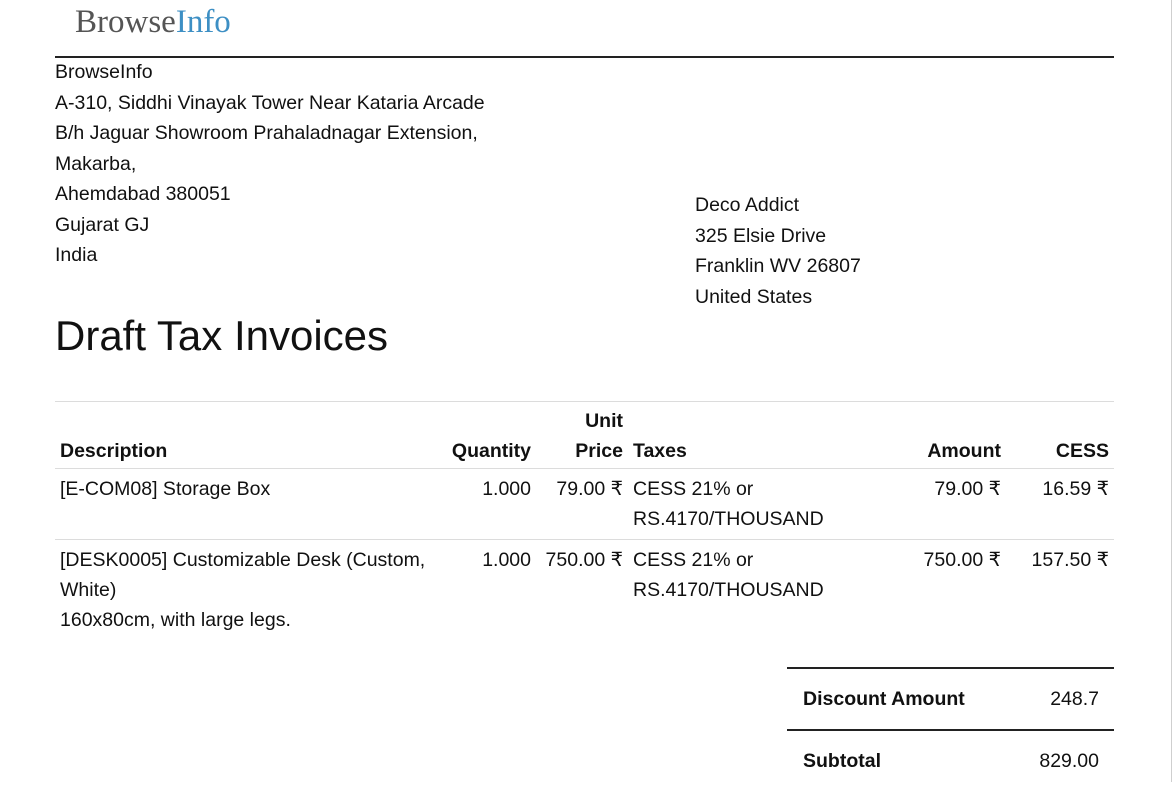  Describe the element at coordinates (1060, 504) in the screenshot. I see `row-cess: 16.59 ₹` at that location.